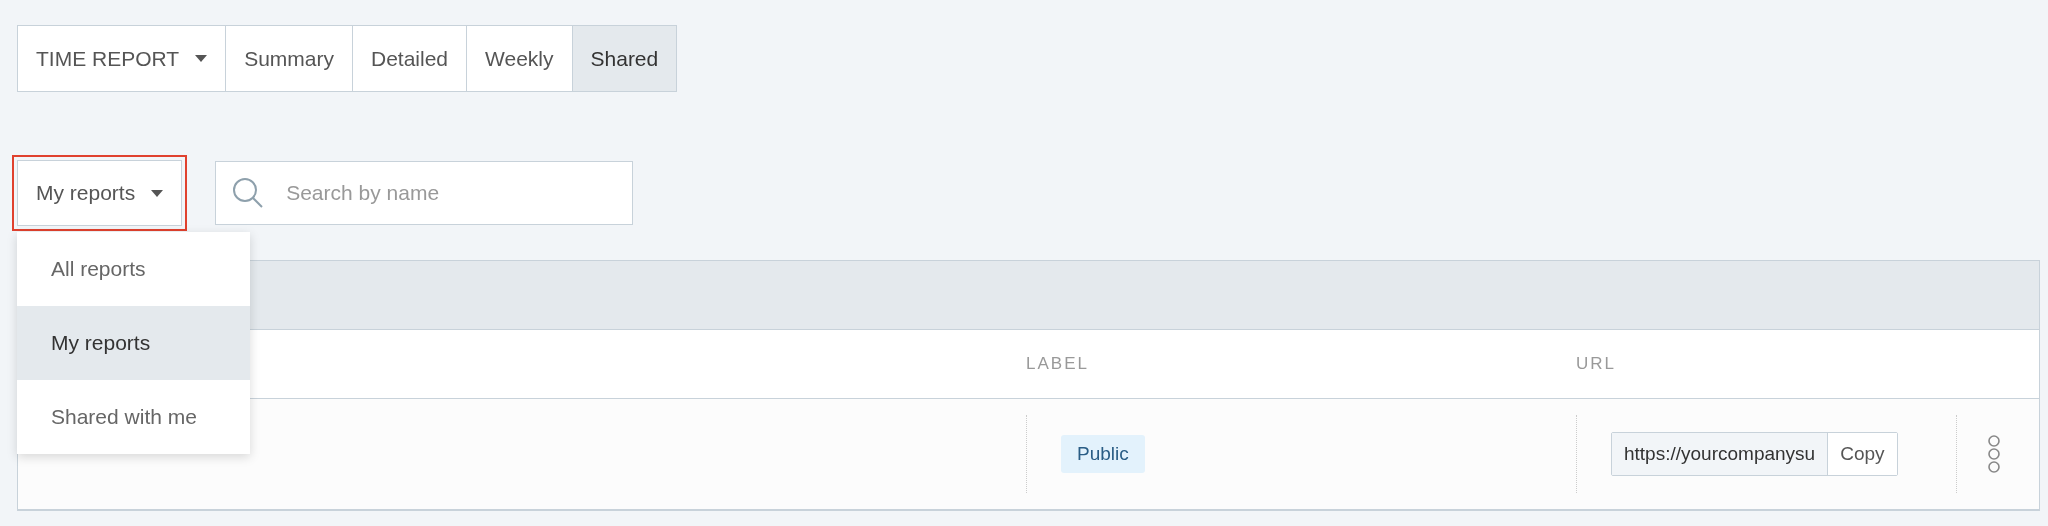 The image size is (2048, 526). I want to click on label-tag: Public, so click(1103, 454).